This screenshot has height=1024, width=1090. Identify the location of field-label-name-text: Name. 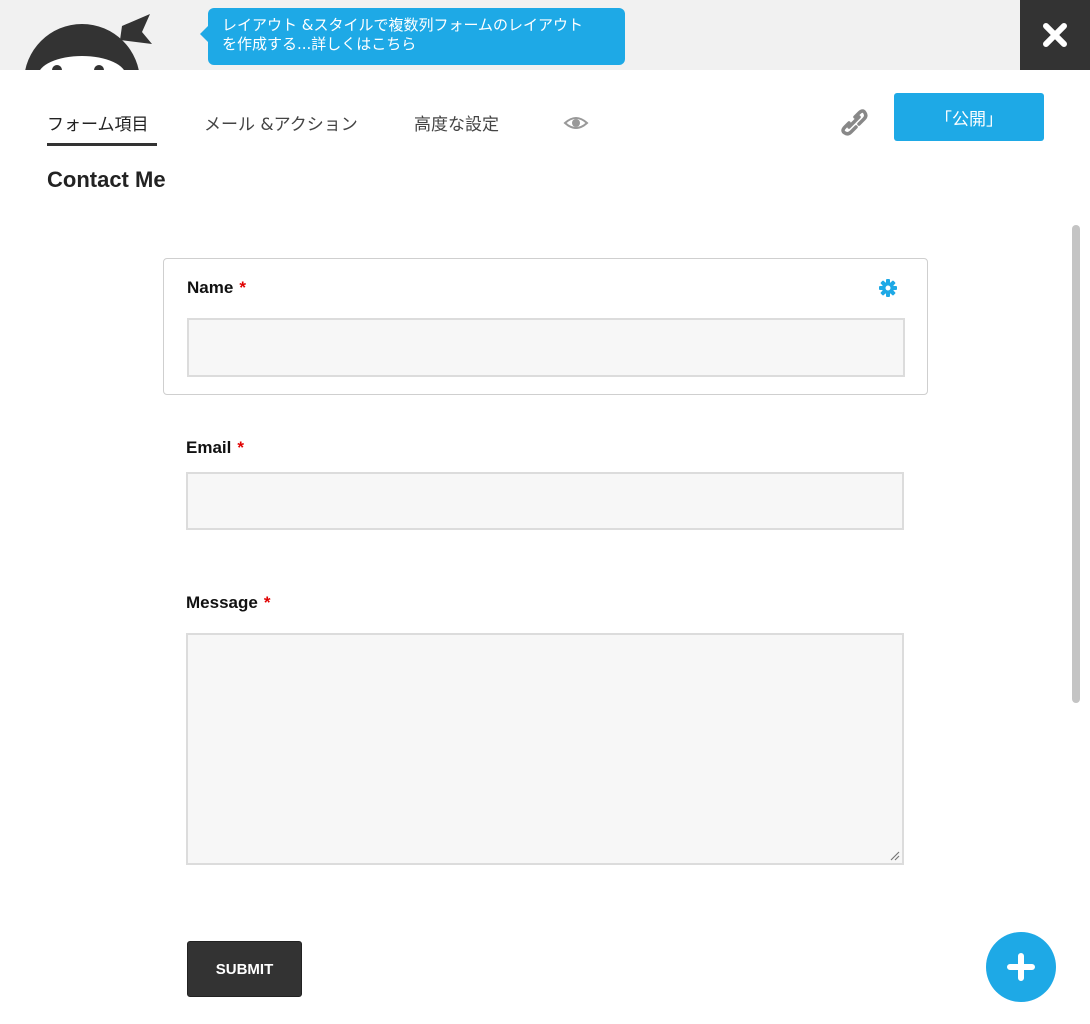
(210, 287).